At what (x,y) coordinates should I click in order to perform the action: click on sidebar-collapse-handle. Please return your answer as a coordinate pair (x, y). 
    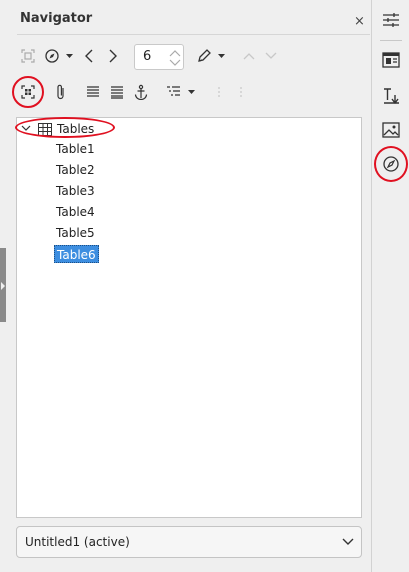
    Looking at the image, I should click on (3, 285).